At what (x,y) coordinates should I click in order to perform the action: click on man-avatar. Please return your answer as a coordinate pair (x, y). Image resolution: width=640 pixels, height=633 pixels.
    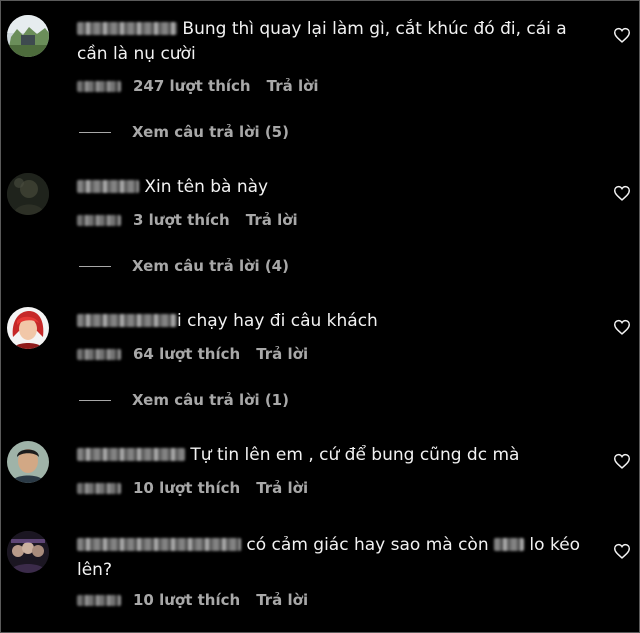
    Looking at the image, I should click on (28, 462).